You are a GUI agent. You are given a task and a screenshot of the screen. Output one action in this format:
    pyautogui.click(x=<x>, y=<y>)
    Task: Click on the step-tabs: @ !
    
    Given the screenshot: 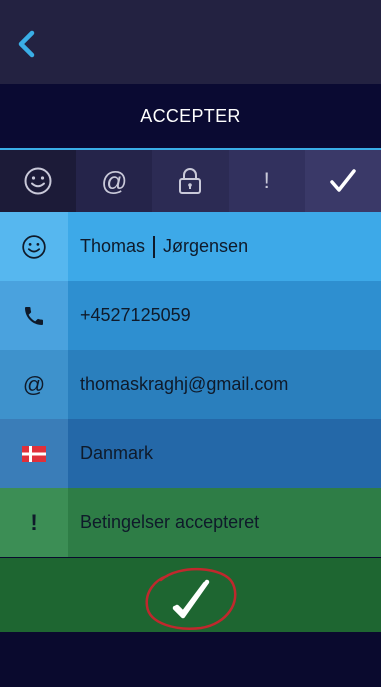 What is the action you would take?
    pyautogui.click(x=190, y=181)
    